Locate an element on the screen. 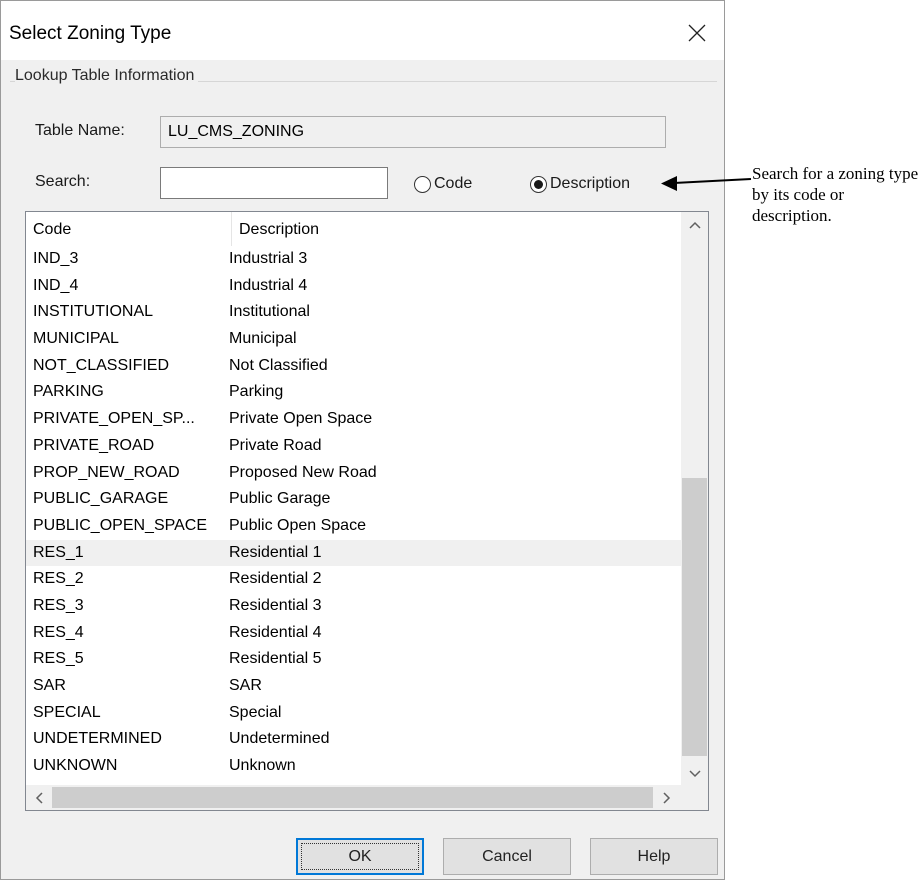 Image resolution: width=919 pixels, height=880 pixels. cell-description: Private Road is located at coordinates (275, 445).